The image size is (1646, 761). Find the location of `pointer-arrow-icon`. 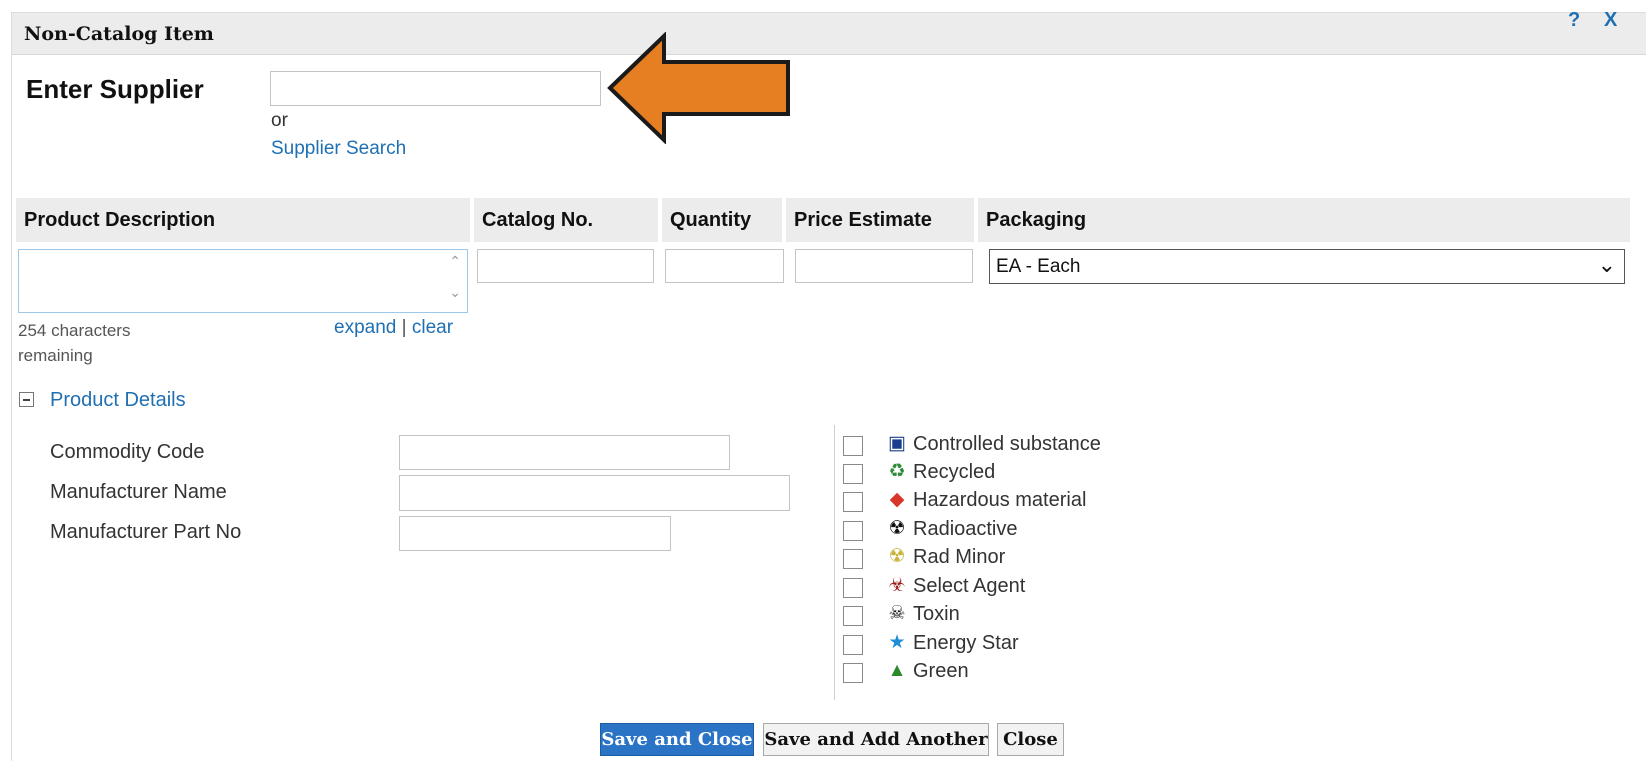

pointer-arrow-icon is located at coordinates (698, 88).